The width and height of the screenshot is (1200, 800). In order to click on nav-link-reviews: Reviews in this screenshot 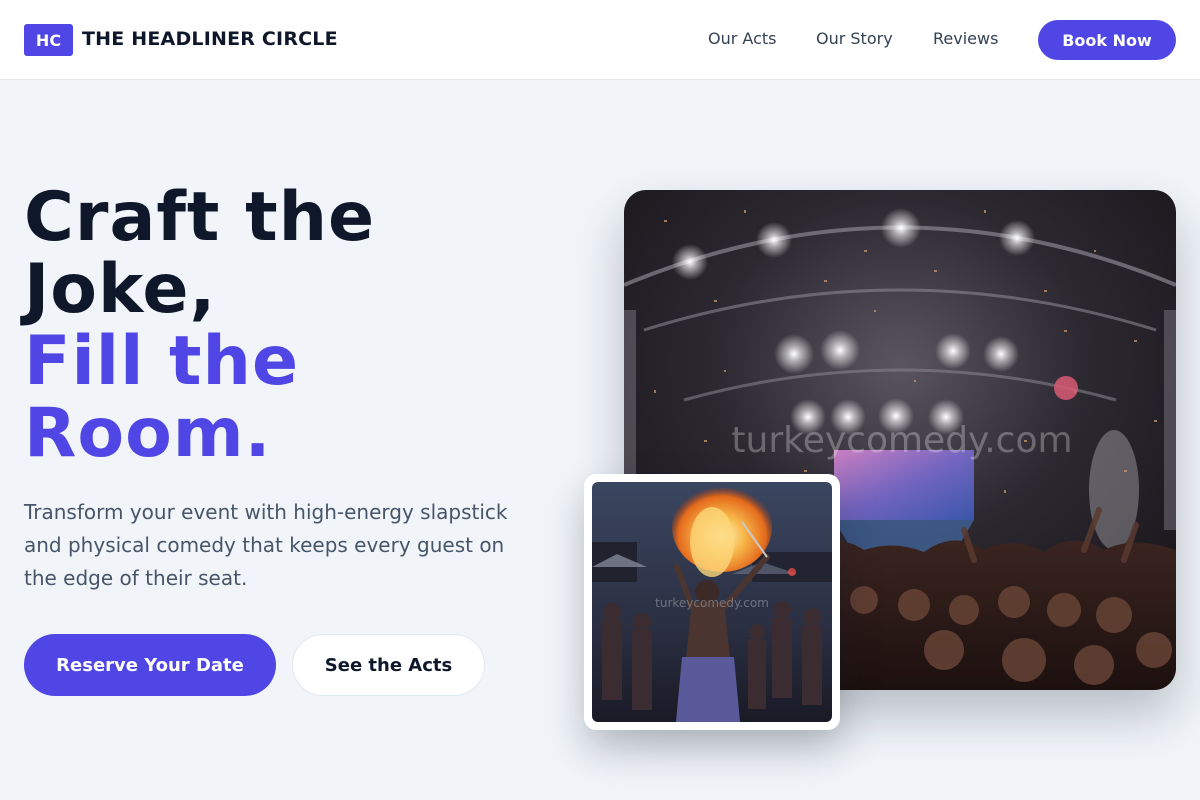, I will do `click(965, 38)`.